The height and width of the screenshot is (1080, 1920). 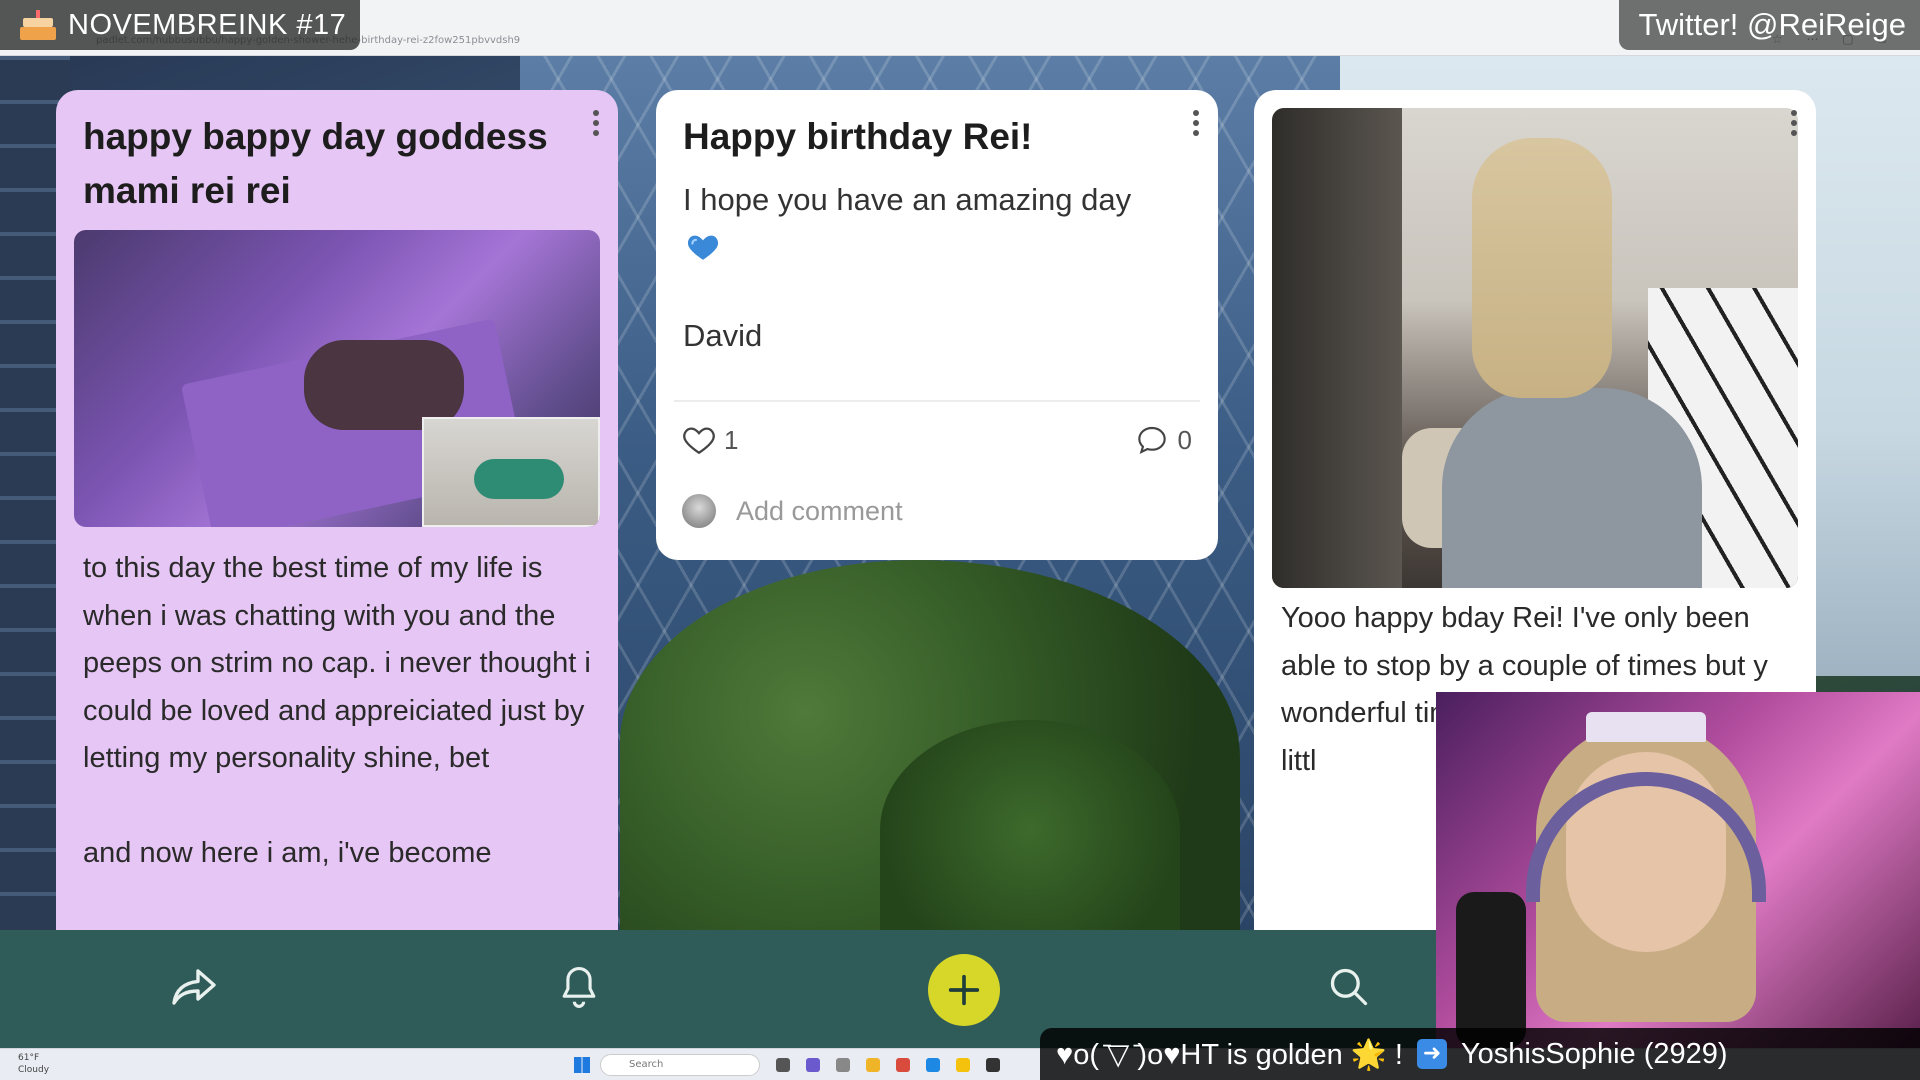 I want to click on comment-button: 0, so click(x=1164, y=440).